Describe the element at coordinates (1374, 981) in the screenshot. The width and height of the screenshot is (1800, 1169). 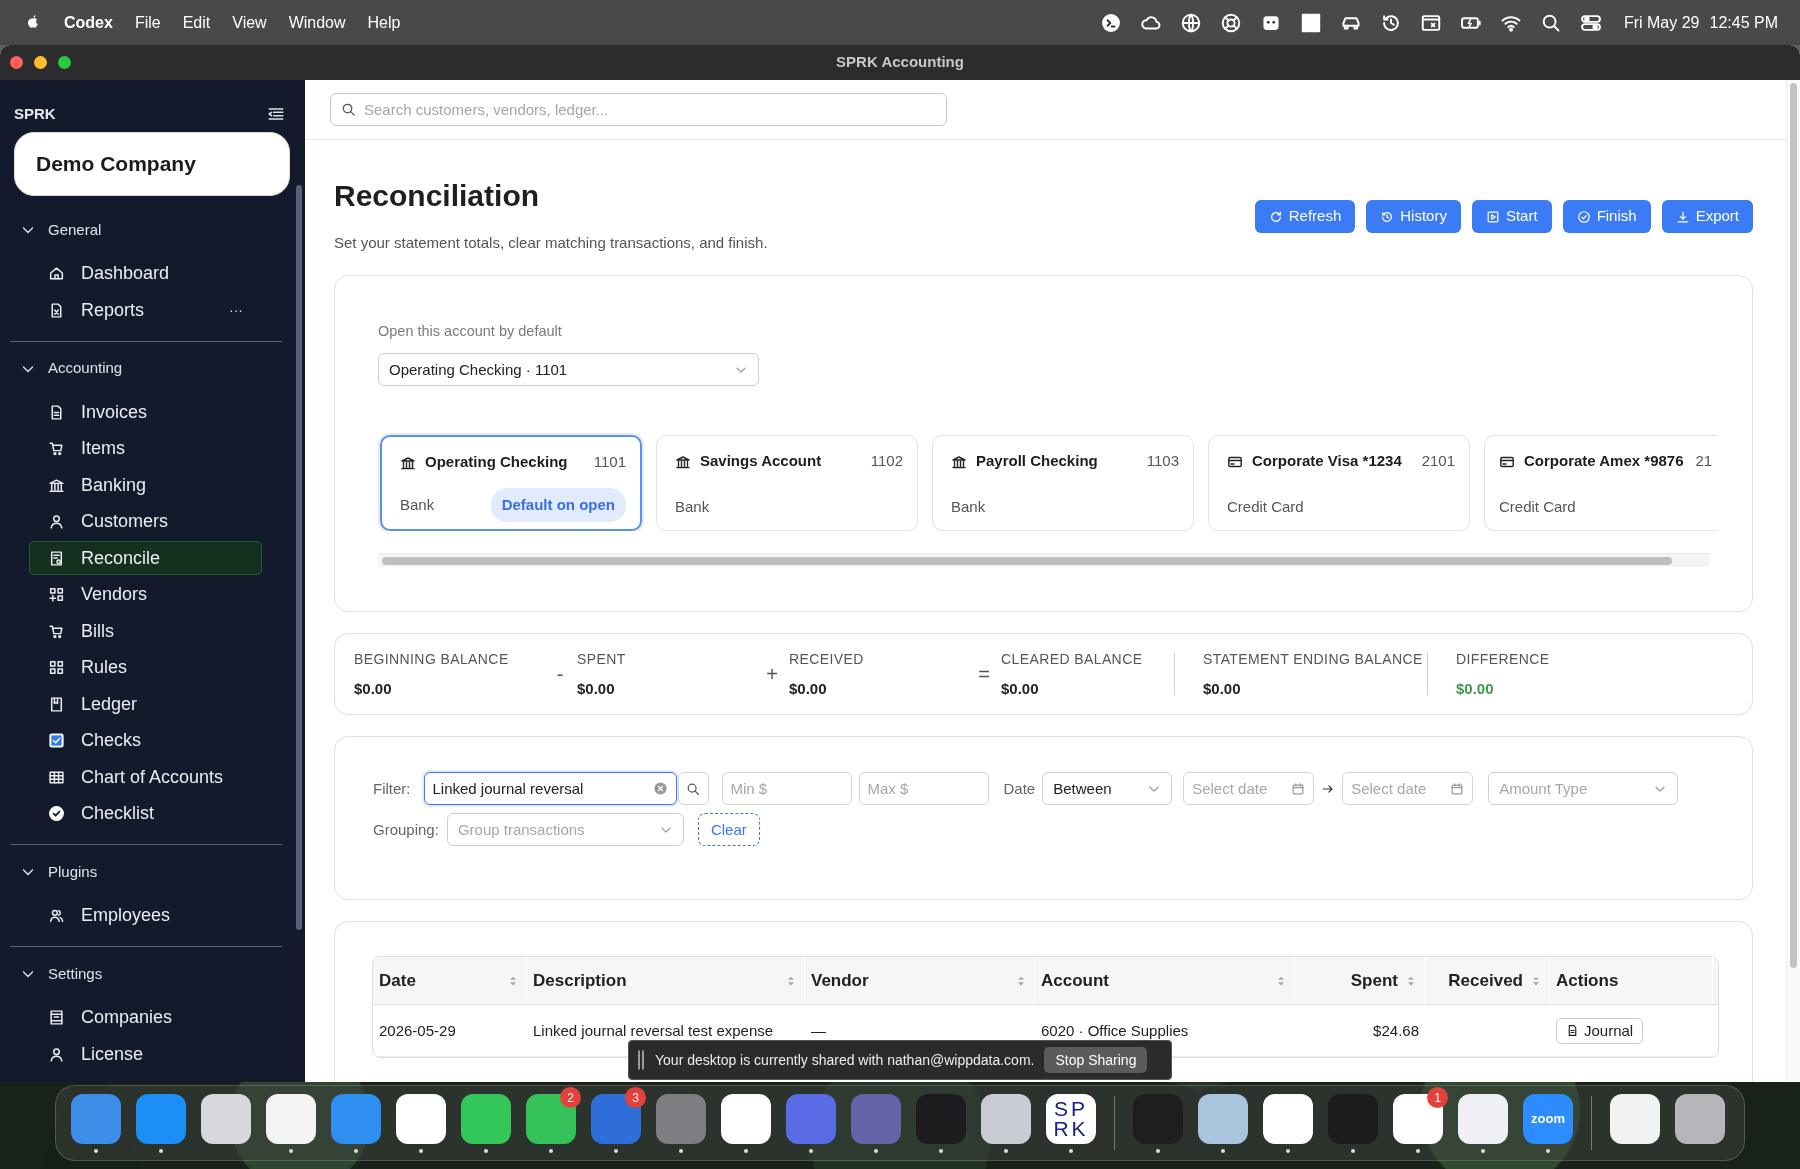
I see `column-header: Spent` at that location.